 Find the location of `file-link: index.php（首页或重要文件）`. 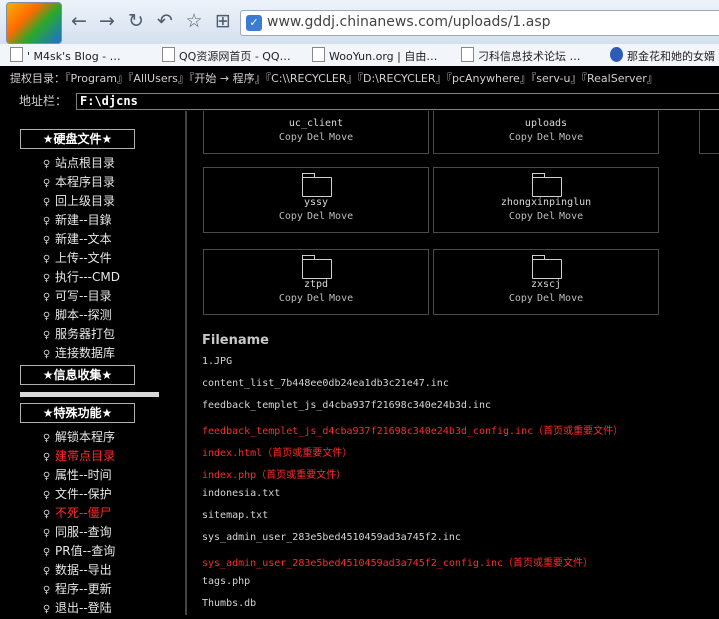

file-link: index.php（首页或重要文件） is located at coordinates (274, 473).